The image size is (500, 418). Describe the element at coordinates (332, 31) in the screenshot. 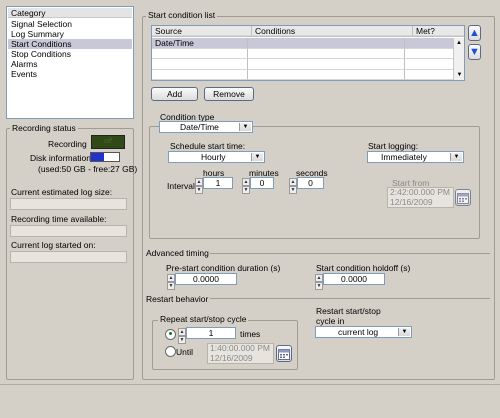

I see `column-header-conditions: Conditions` at that location.